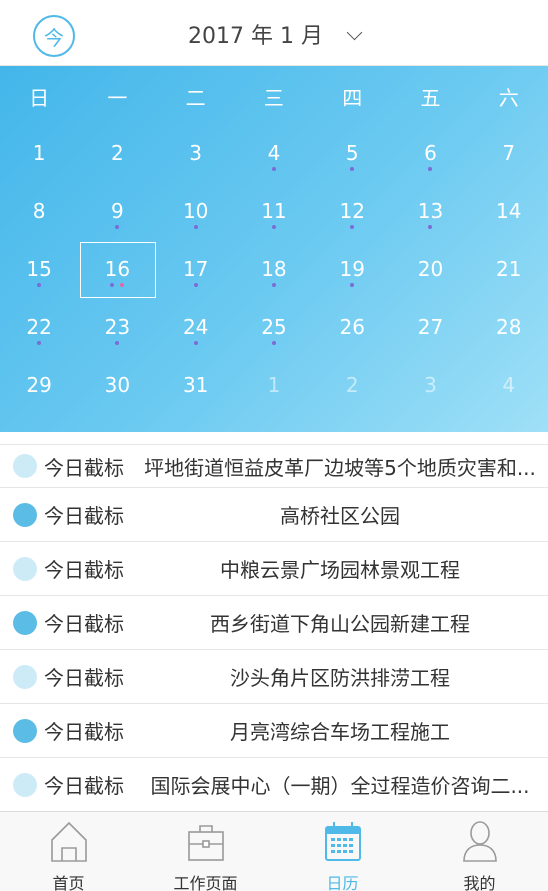 This screenshot has height=891, width=548. I want to click on day-number: 8, so click(39, 211).